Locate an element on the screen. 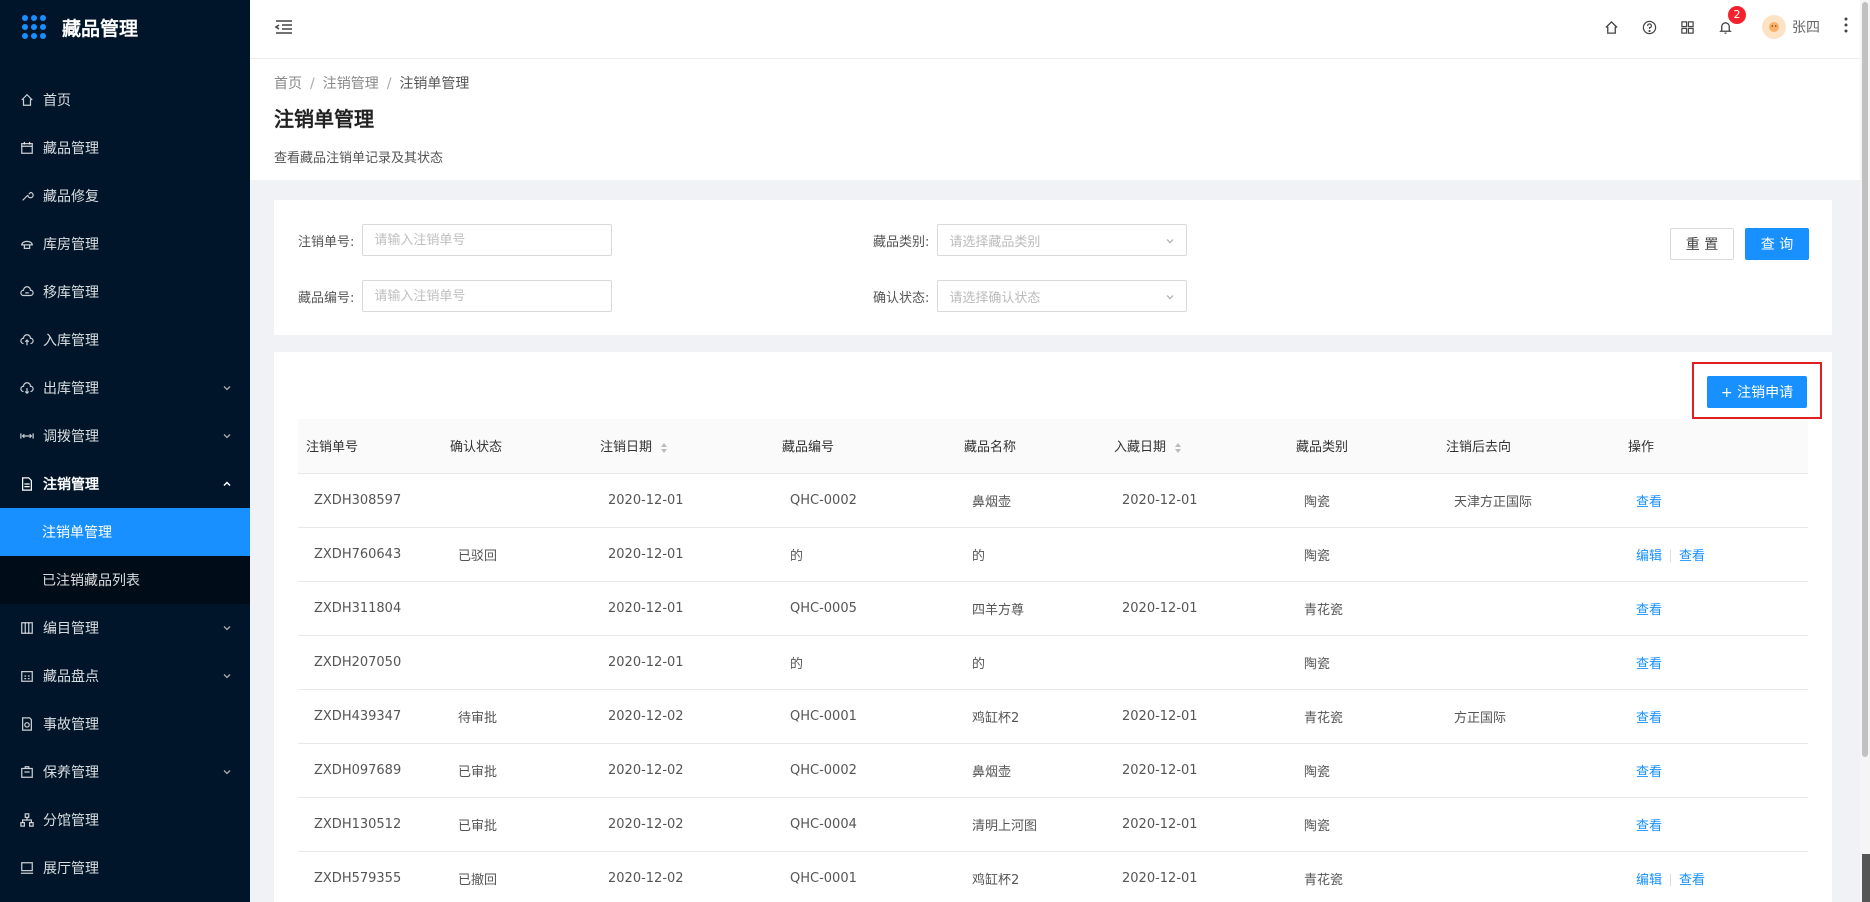 The image size is (1870, 902). sidebar-item-label: 编目管理 is located at coordinates (71, 629).